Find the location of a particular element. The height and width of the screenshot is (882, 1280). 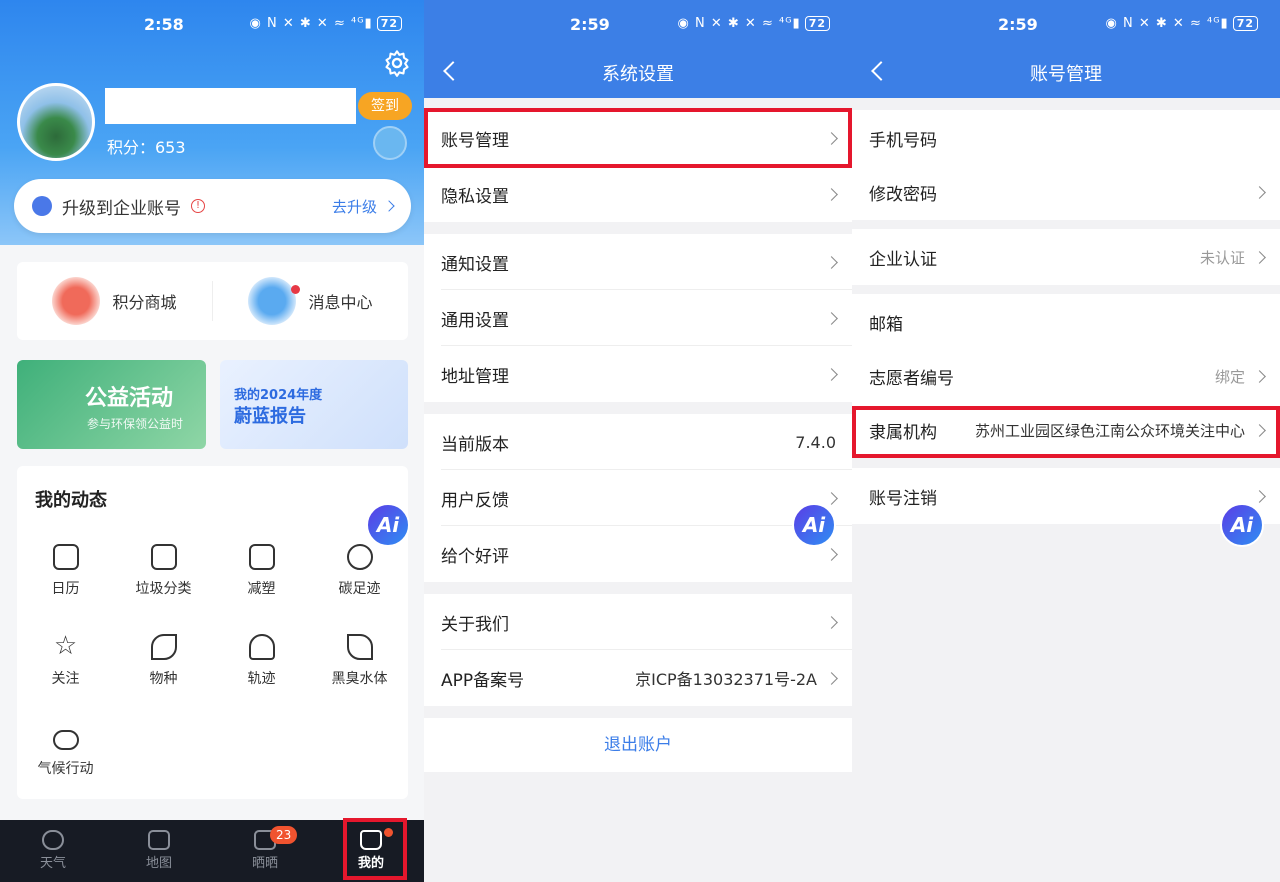

grid-label: 黑臭水体 is located at coordinates (359, 679).